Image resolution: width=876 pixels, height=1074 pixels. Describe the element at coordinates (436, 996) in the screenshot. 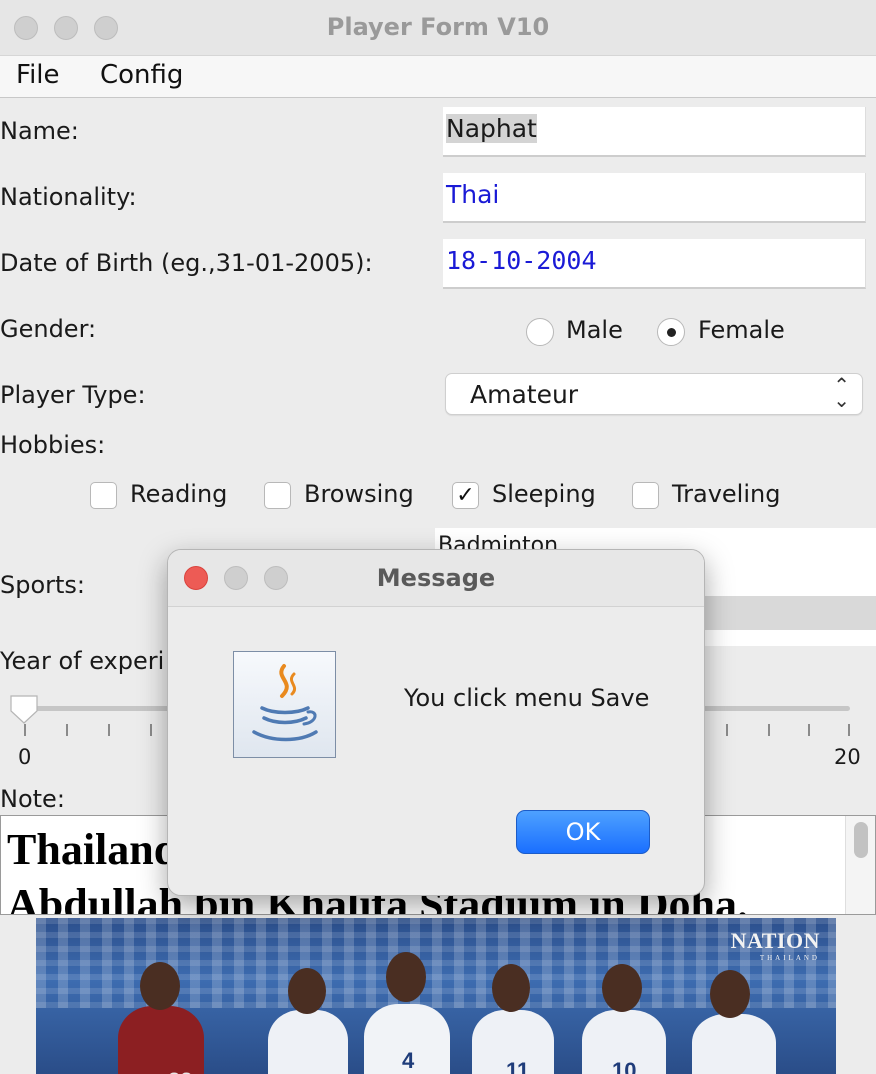

I see `team-photo: NATIONTHAILAND 22 4 11 10` at that location.